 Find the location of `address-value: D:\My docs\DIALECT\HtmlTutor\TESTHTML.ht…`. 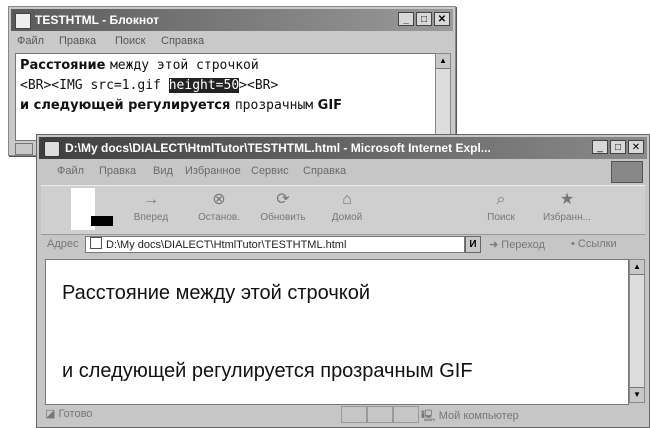

address-value: D:\My docs\DIALECT\HtmlTutor\TESTHTML.ht… is located at coordinates (226, 245).